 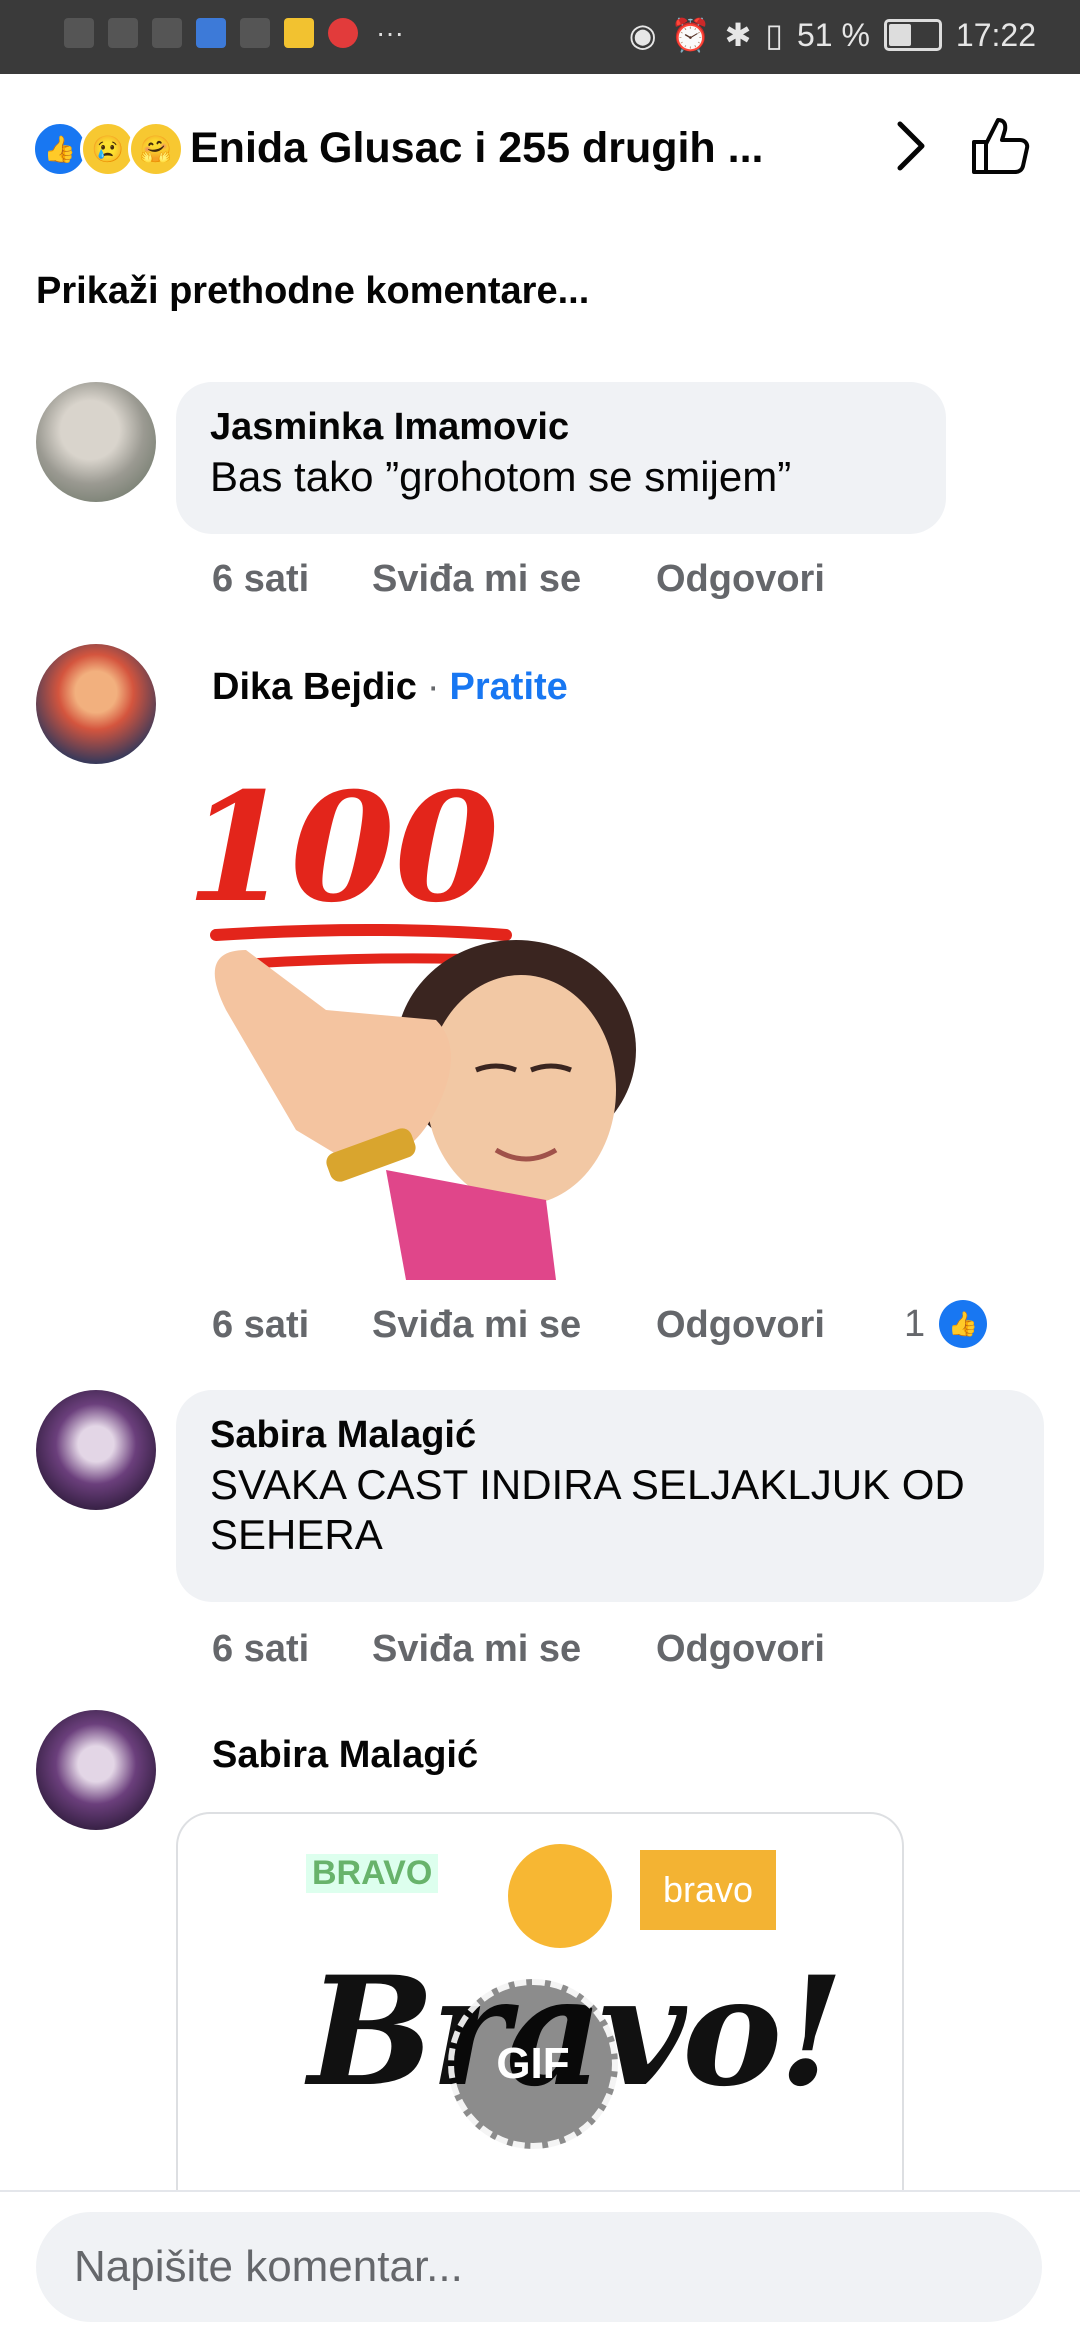 What do you see at coordinates (390, 32) in the screenshot?
I see `more-notifications: ···` at bounding box center [390, 32].